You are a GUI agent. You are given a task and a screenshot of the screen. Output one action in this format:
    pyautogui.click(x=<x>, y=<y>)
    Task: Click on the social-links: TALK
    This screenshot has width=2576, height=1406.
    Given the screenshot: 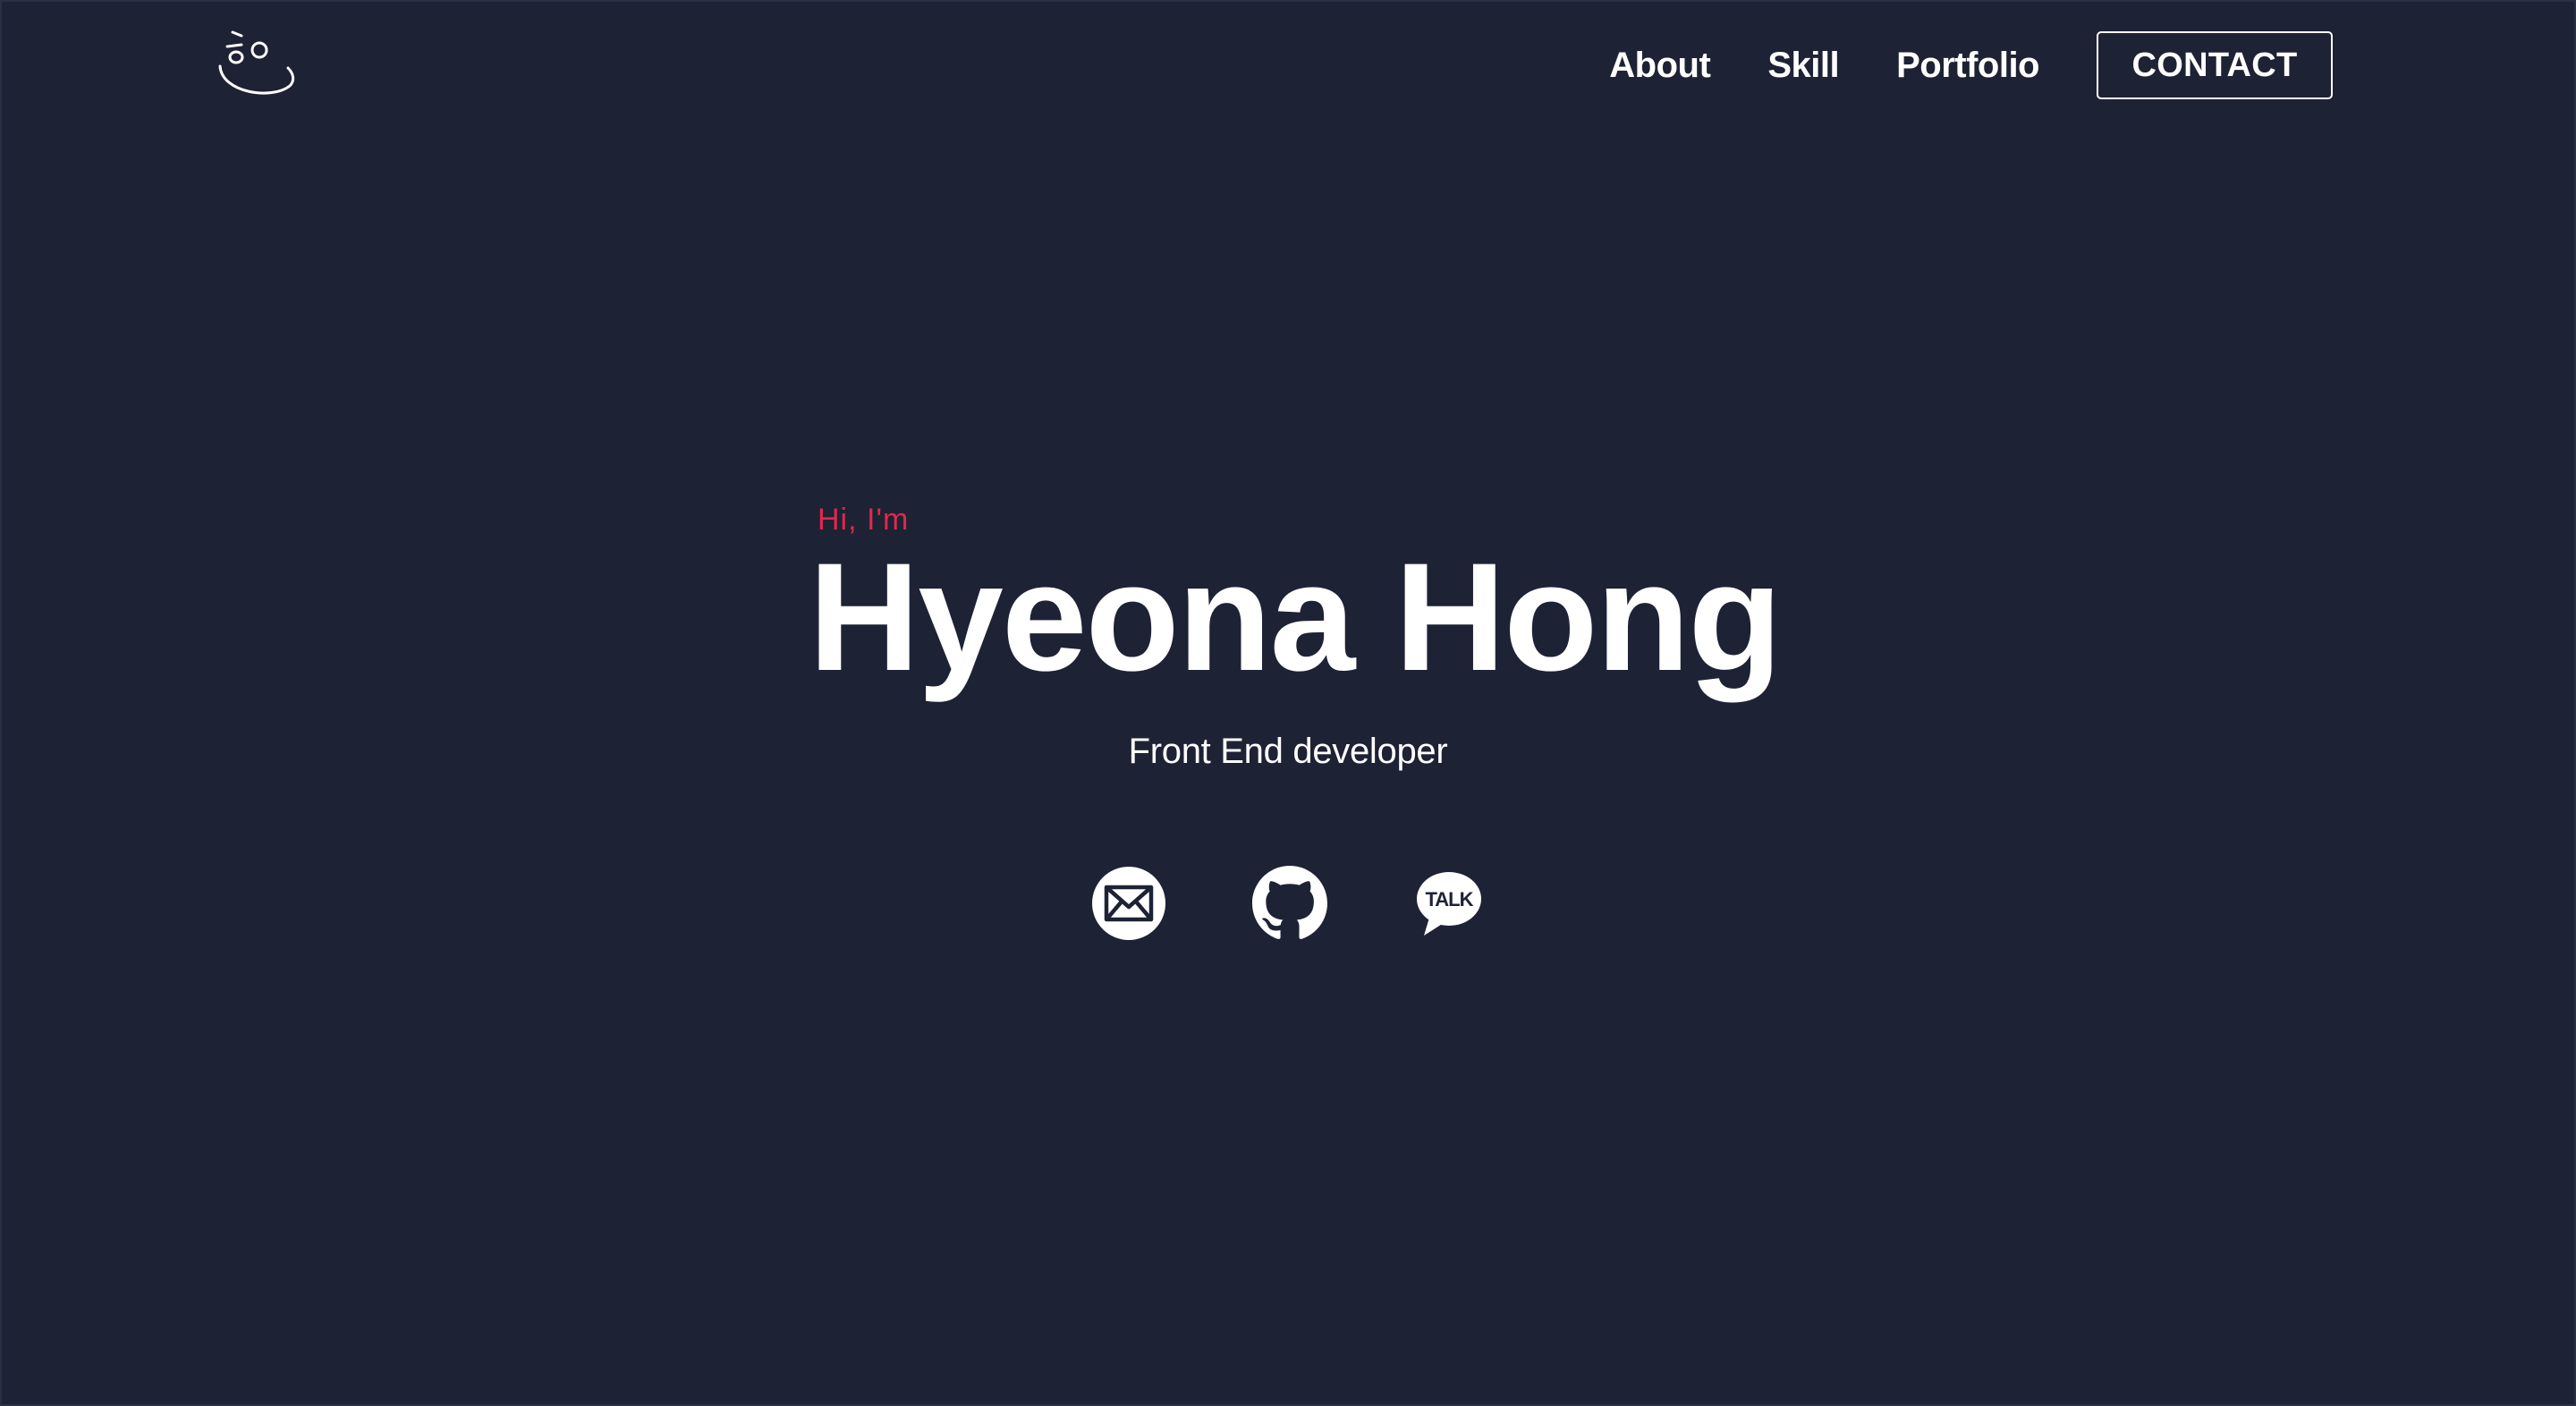 What is the action you would take?
    pyautogui.click(x=1291, y=905)
    